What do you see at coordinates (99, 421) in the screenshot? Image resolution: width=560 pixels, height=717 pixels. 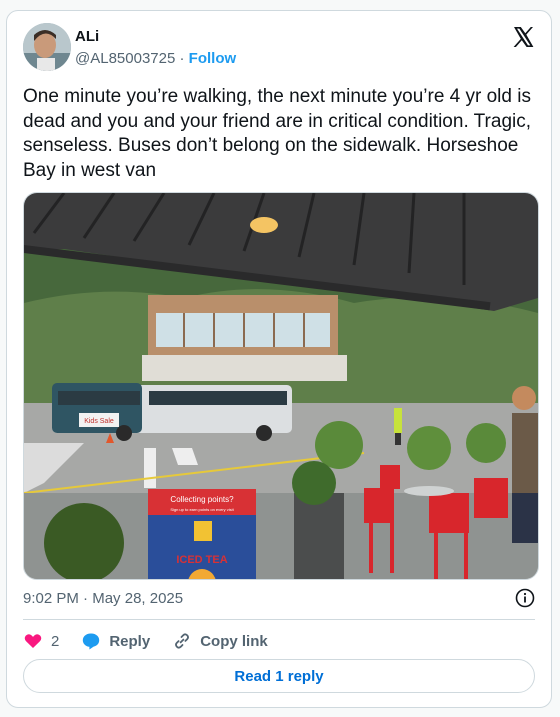 I see `bus-ad-text: Kids Sale` at bounding box center [99, 421].